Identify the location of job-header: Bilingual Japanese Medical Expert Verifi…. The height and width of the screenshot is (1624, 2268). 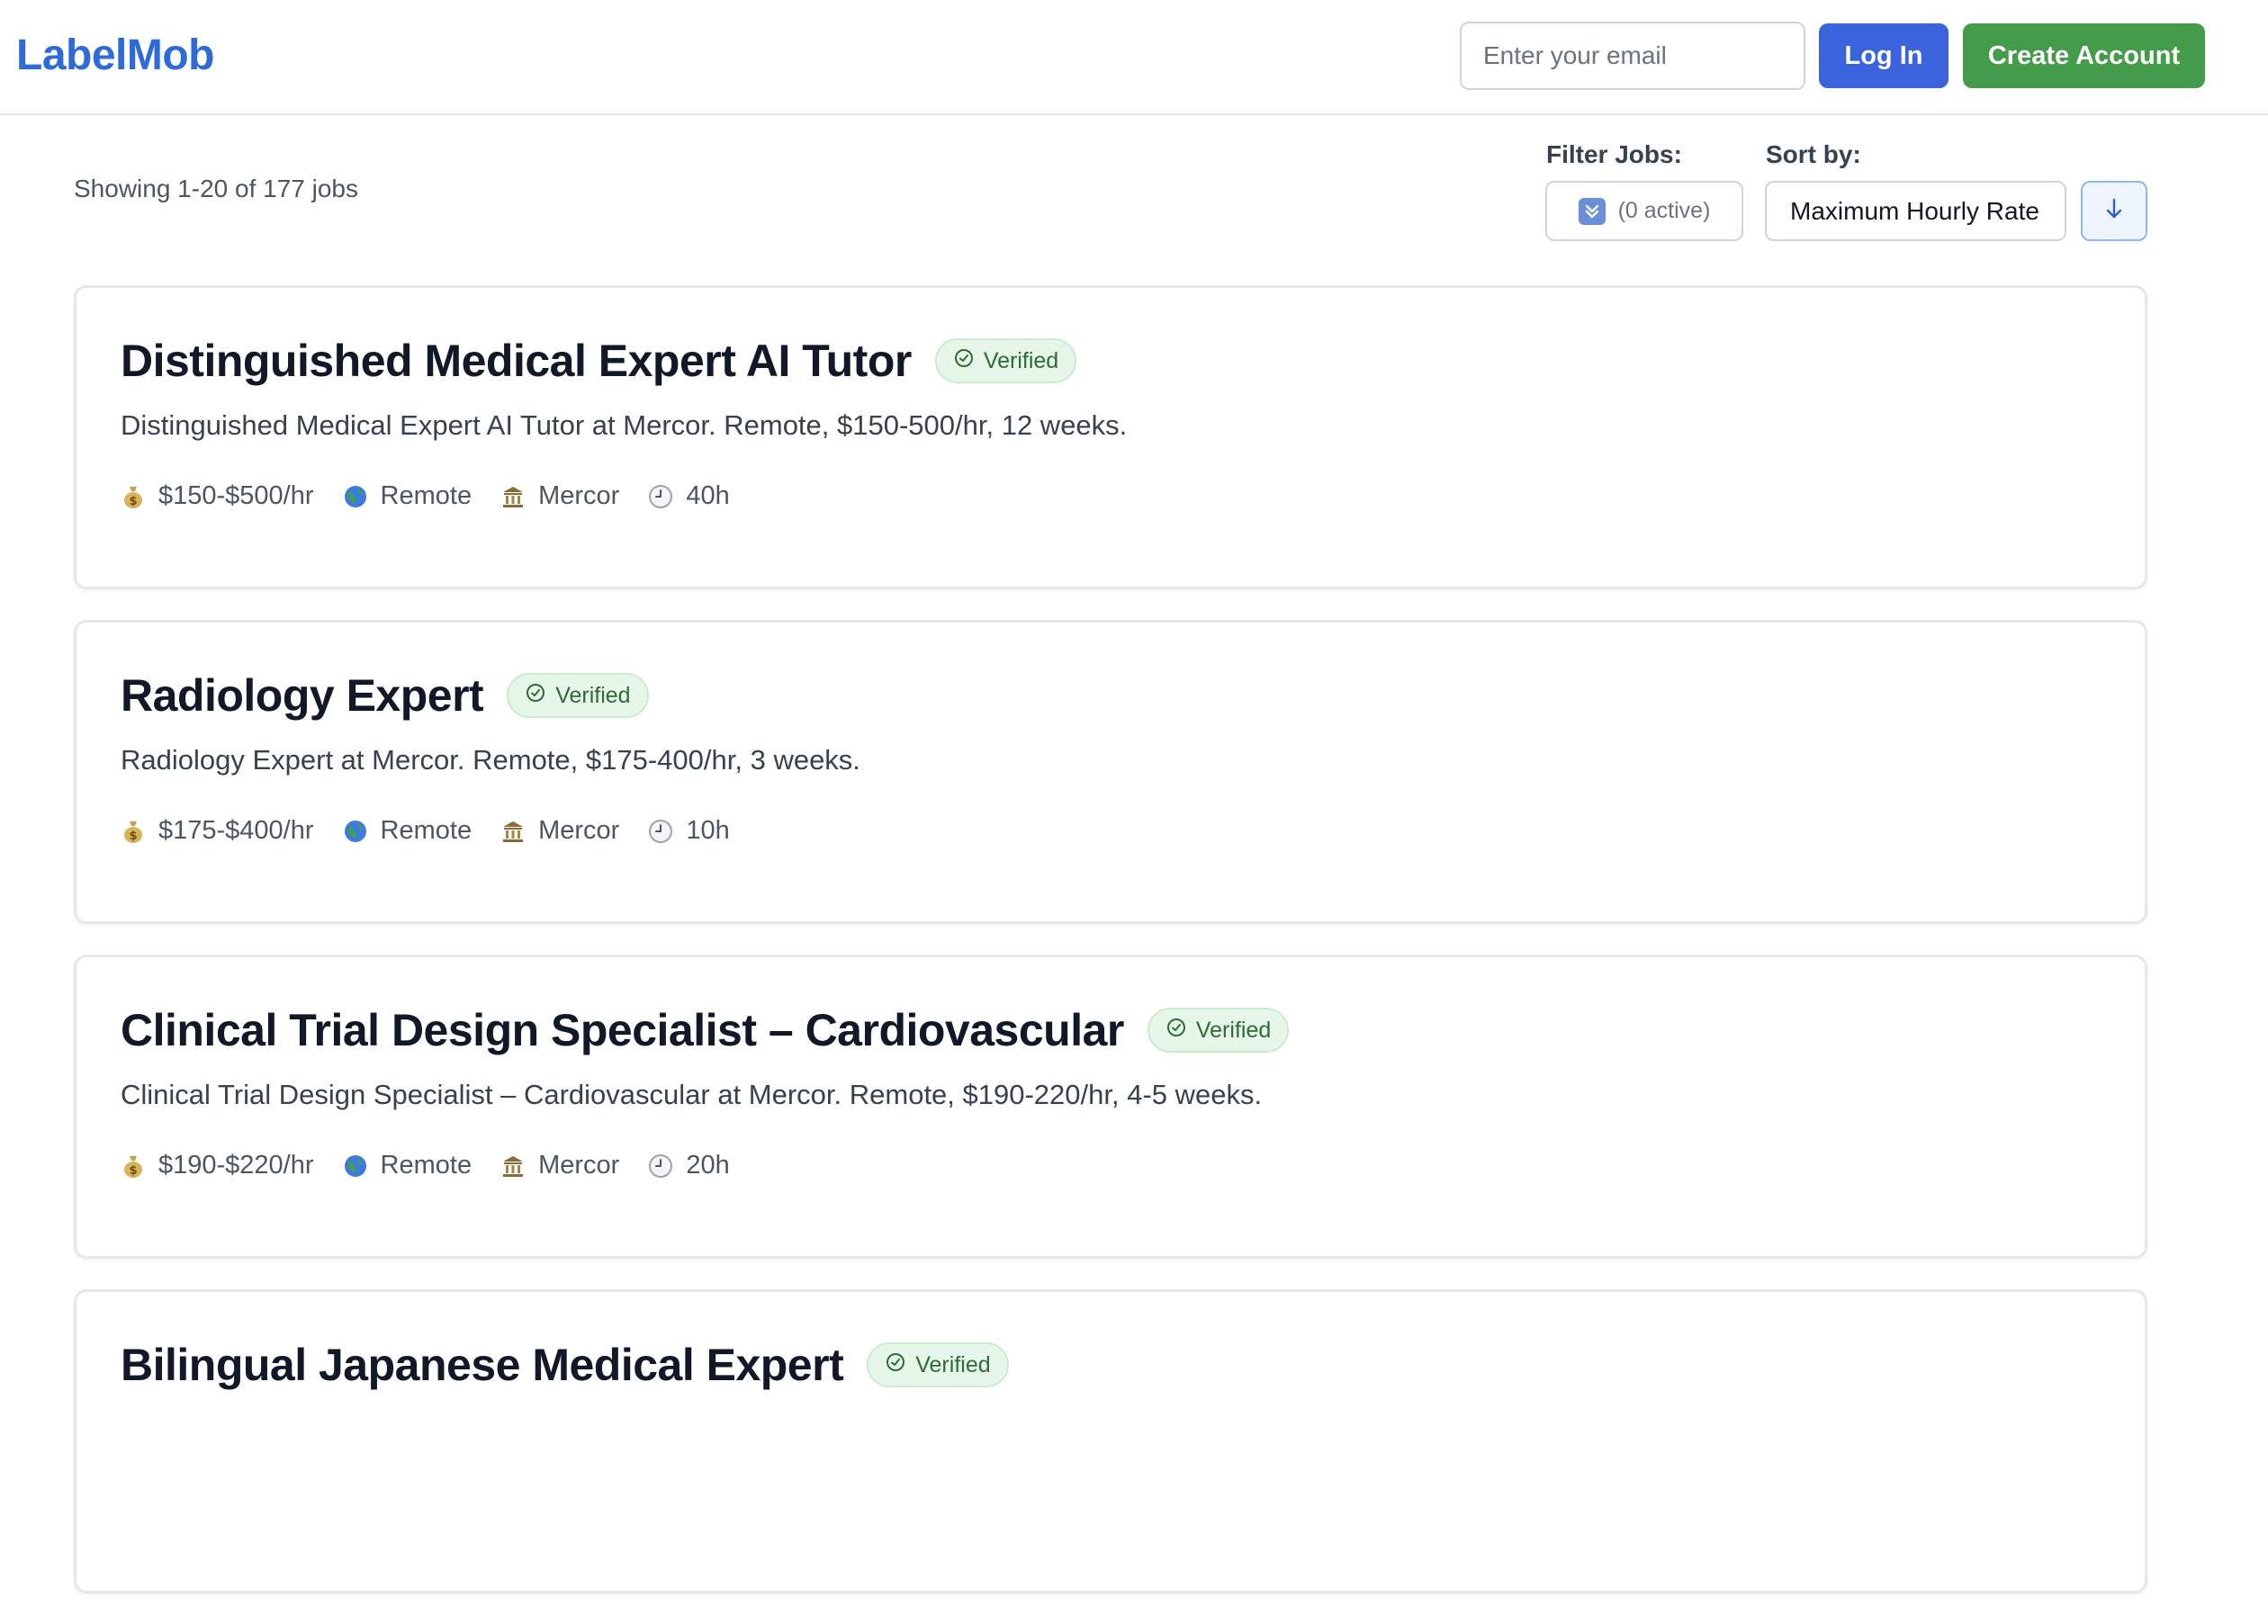
(565, 1365).